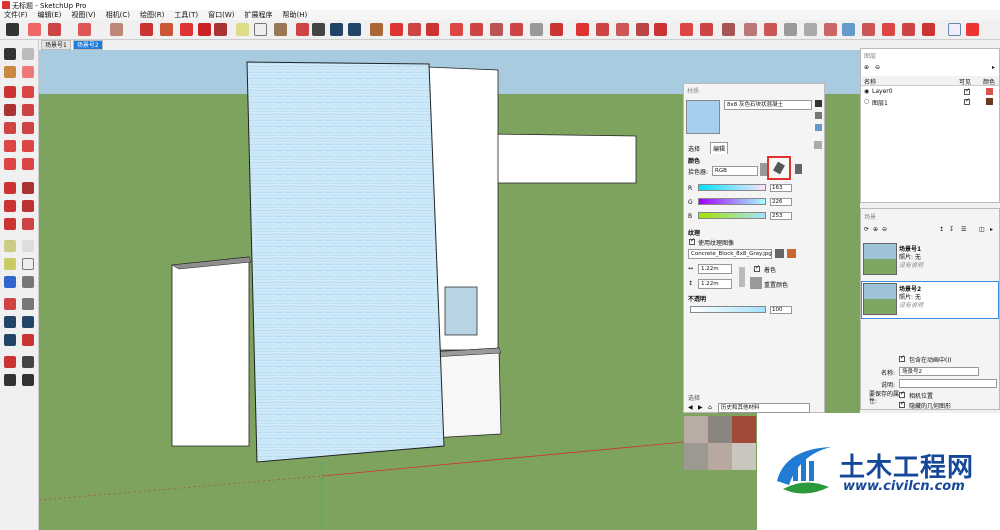 This screenshot has width=1000, height=530. I want to click on walk-icon, so click(10, 380).